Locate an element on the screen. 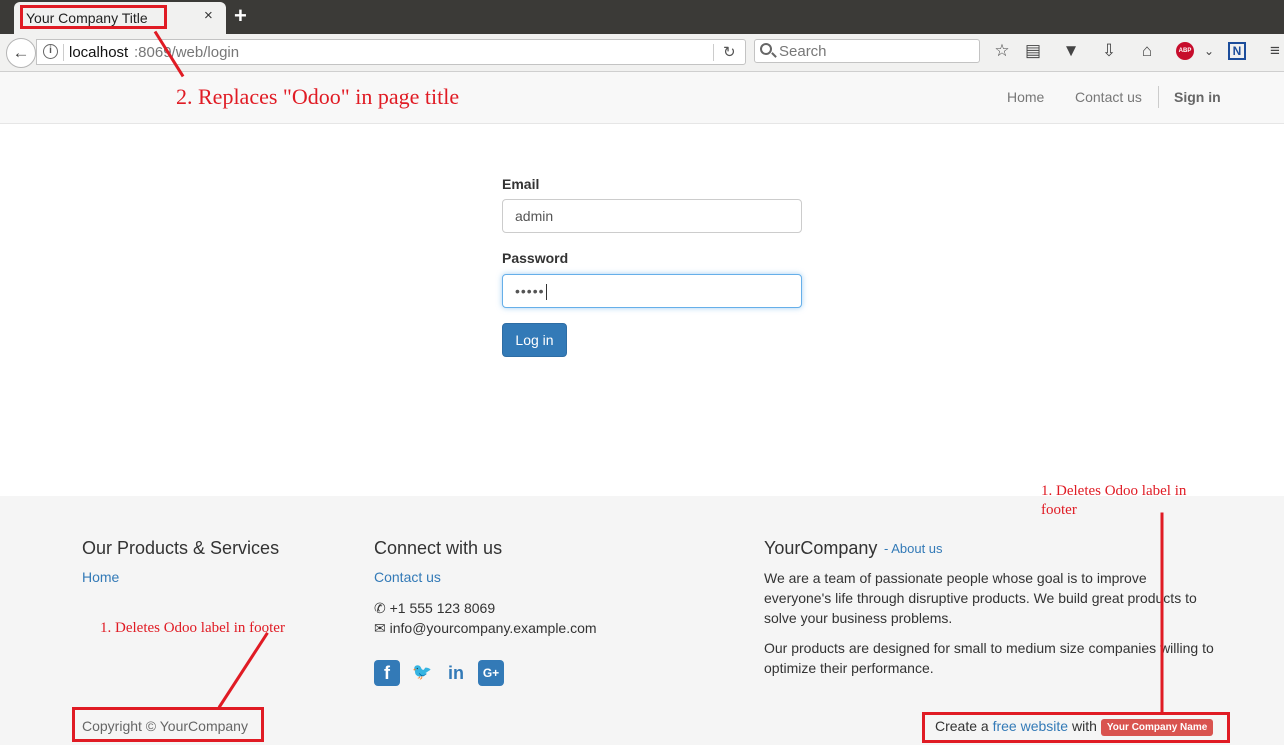  annotation-title-note: 2. Replaces "Odoo" in page title is located at coordinates (318, 96).